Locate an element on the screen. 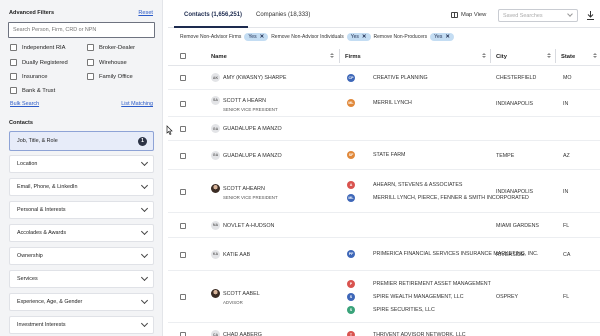 This screenshot has width=600, height=336. state-cell: FL is located at coordinates (566, 225).